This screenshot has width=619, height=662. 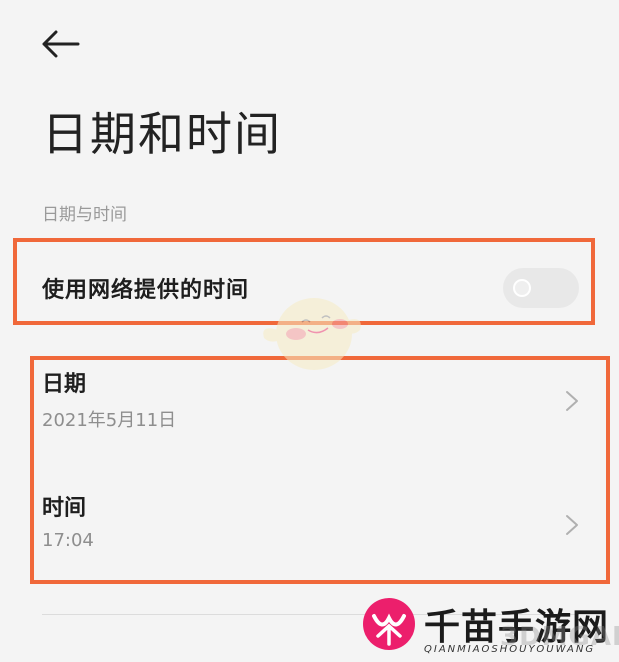 What do you see at coordinates (489, 628) in the screenshot?
I see `watermark: 千苗手游网 3DMGAME QIANMIAOSHOUYOUWANG` at bounding box center [489, 628].